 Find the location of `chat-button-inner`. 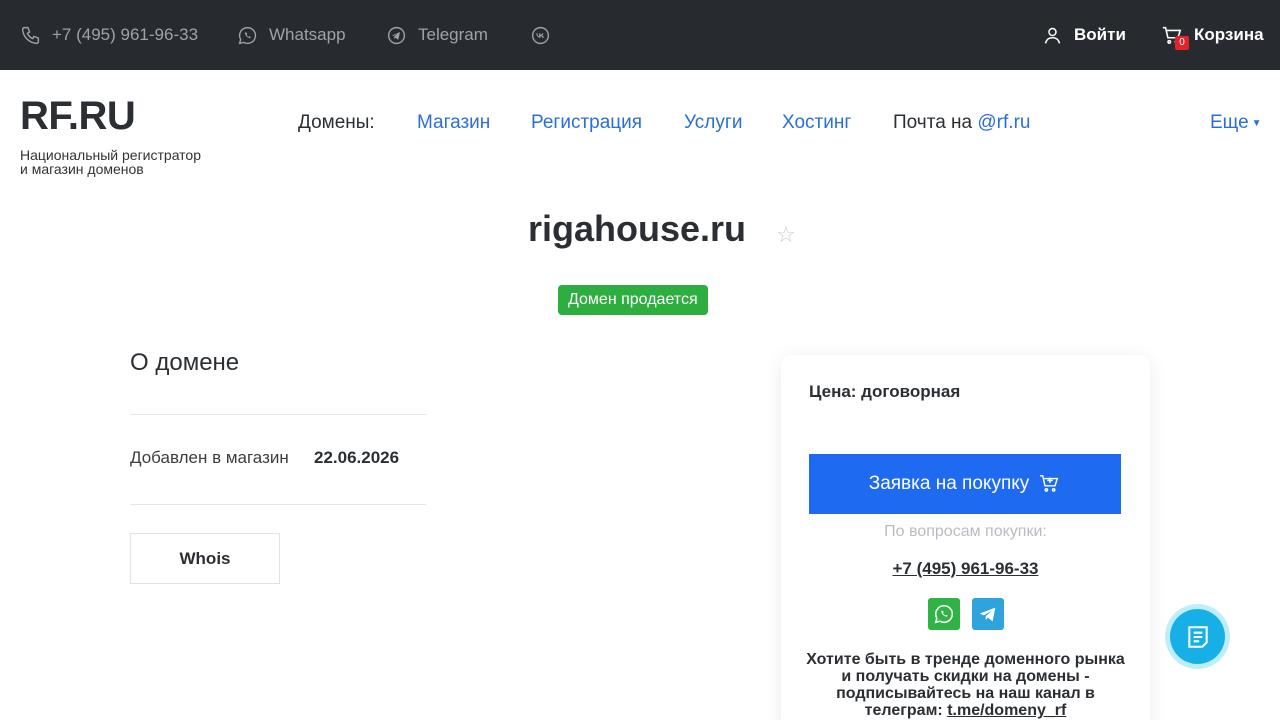

chat-button-inner is located at coordinates (1197, 636).